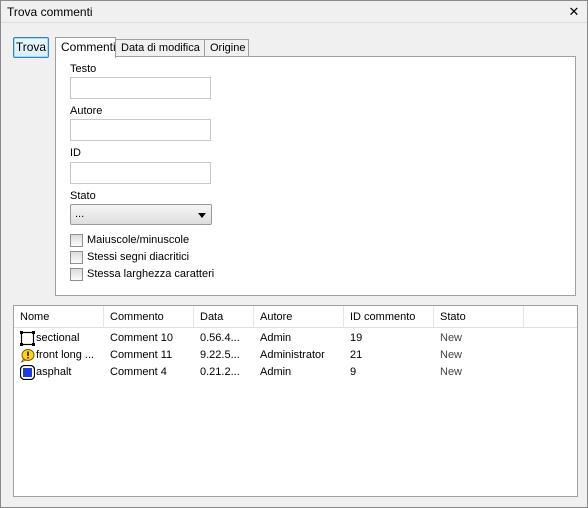  I want to click on author-input, so click(140, 130).